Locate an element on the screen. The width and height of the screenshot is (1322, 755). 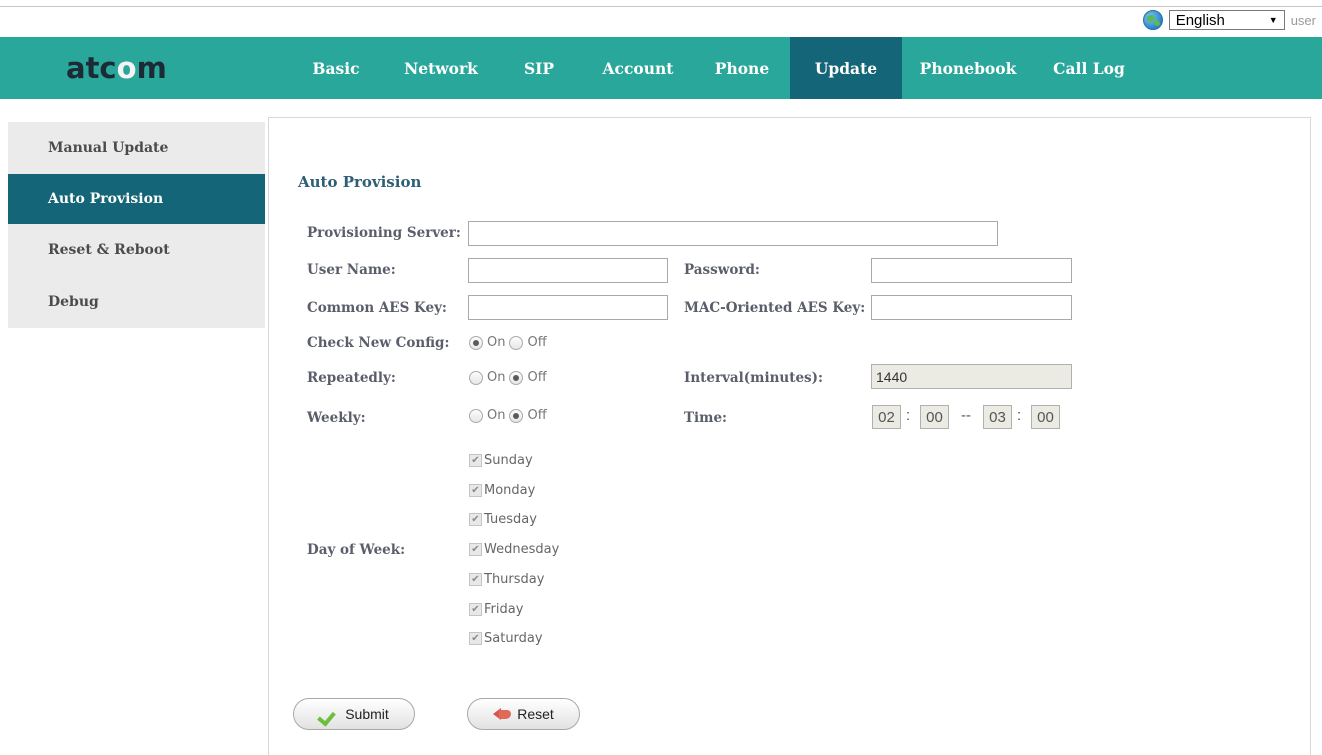
submit-button-label: Submit is located at coordinates (367, 714).